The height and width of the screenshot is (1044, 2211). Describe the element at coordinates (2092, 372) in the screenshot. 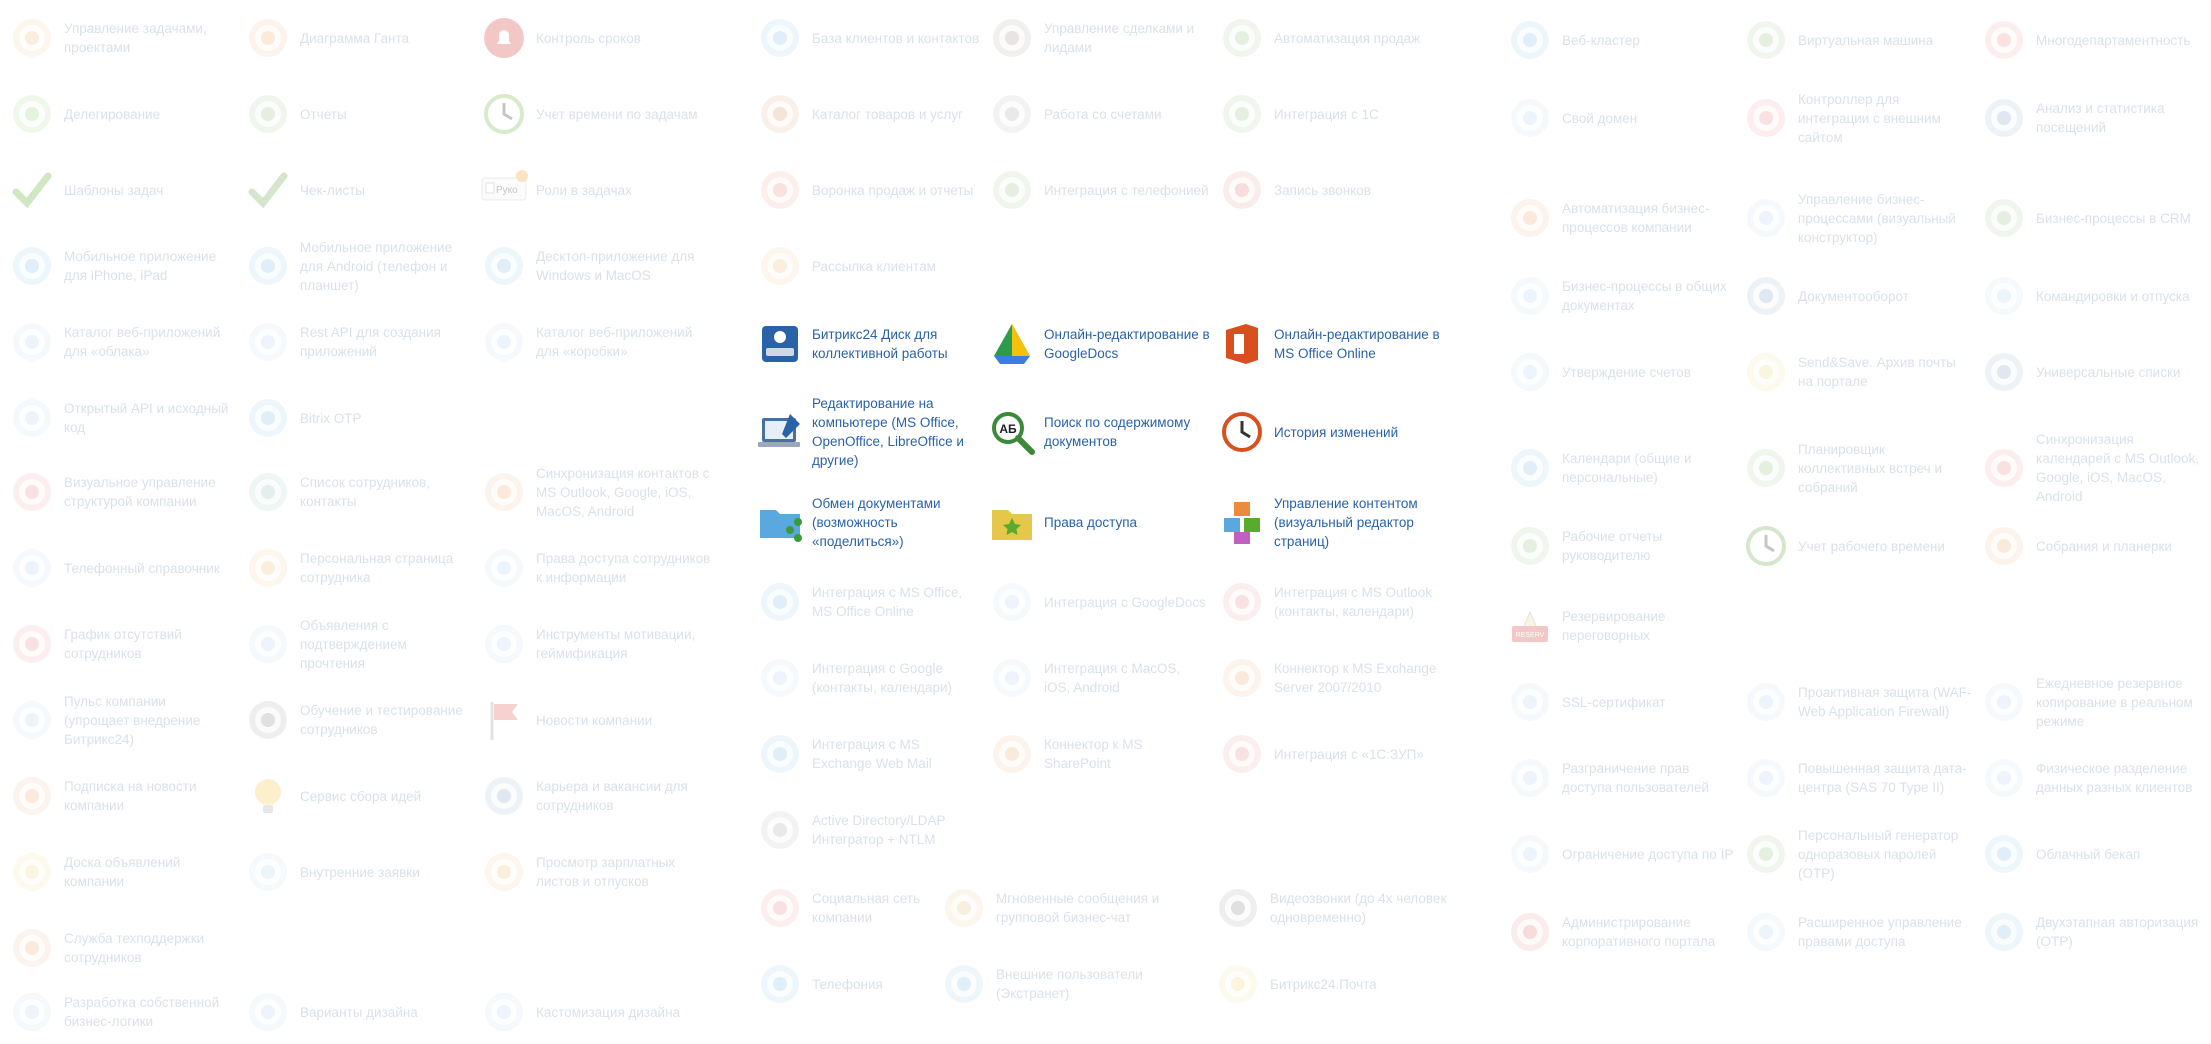

I see `feature-item: Универсальные списки` at that location.